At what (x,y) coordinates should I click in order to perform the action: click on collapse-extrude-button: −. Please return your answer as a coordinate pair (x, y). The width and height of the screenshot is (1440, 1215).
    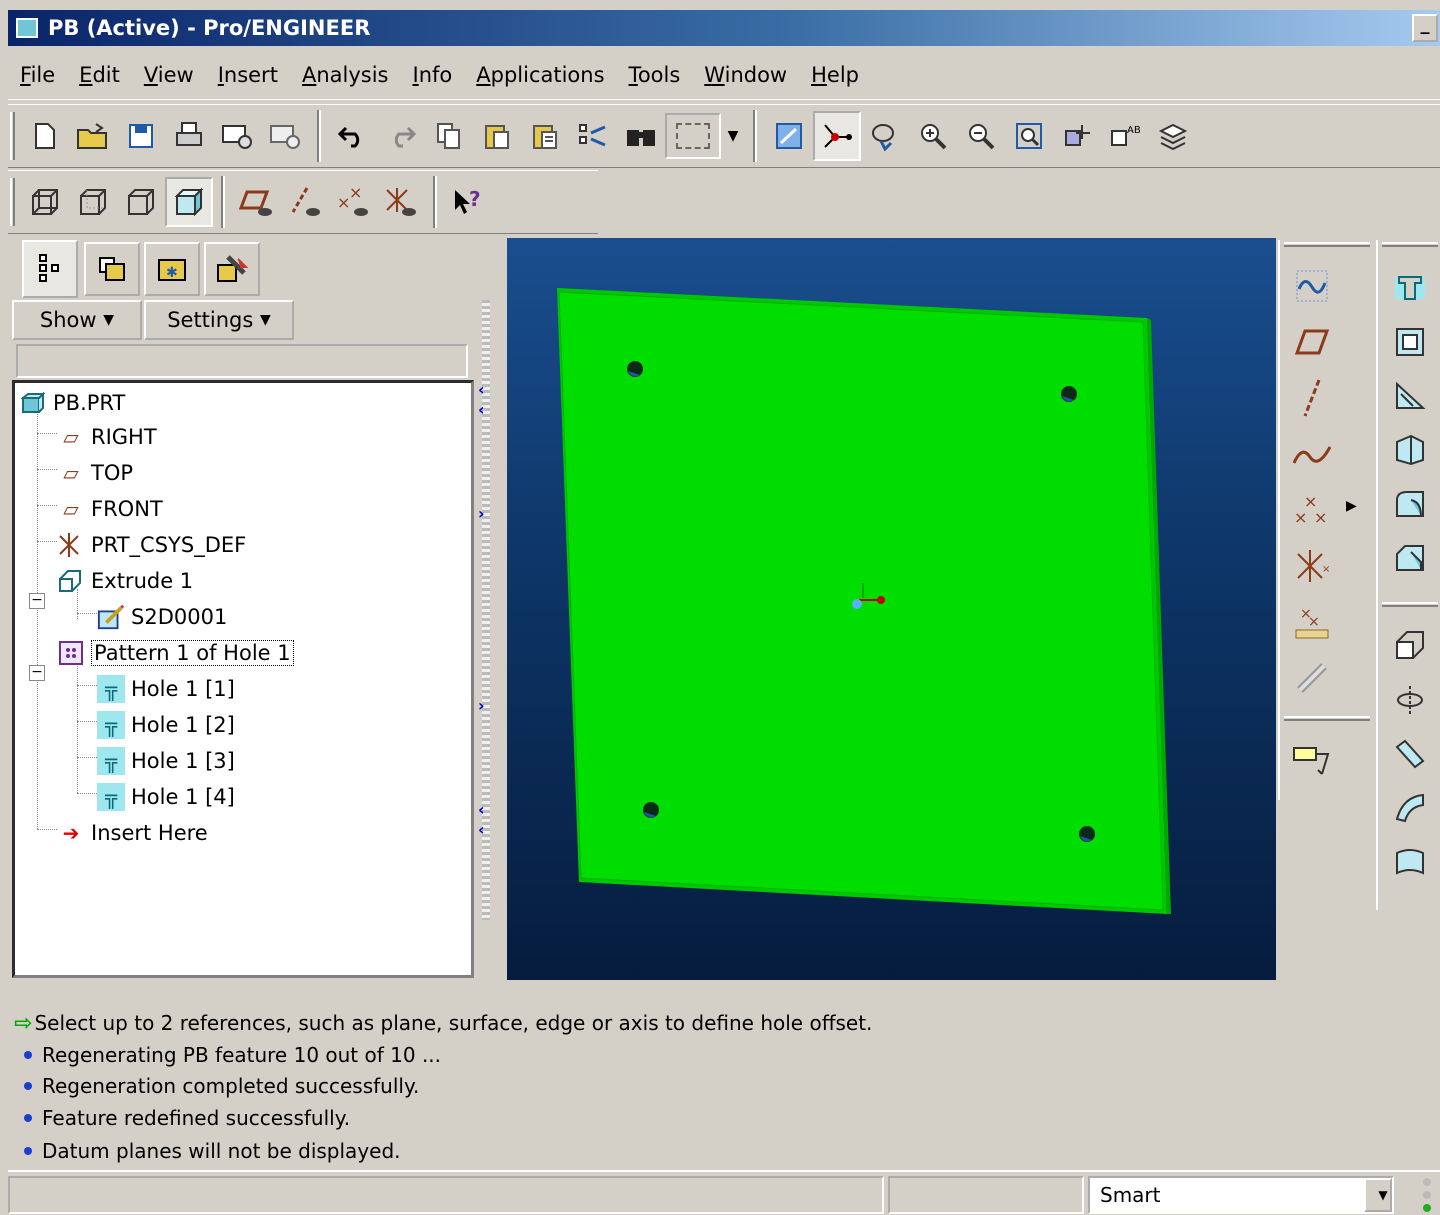
    Looking at the image, I should click on (37, 601).